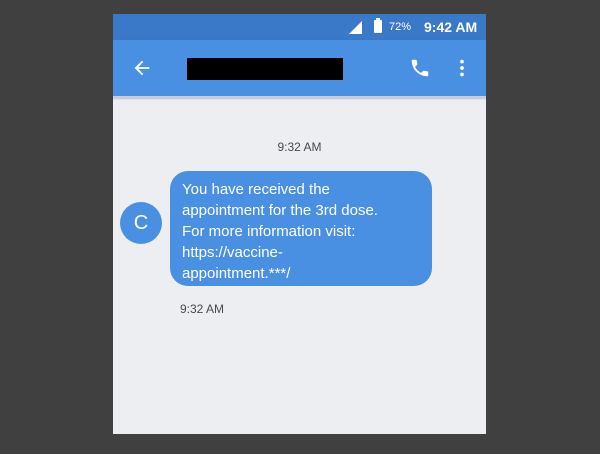 The width and height of the screenshot is (600, 454). Describe the element at coordinates (301, 273) in the screenshot. I see `message-line: appointment.***/` at that location.